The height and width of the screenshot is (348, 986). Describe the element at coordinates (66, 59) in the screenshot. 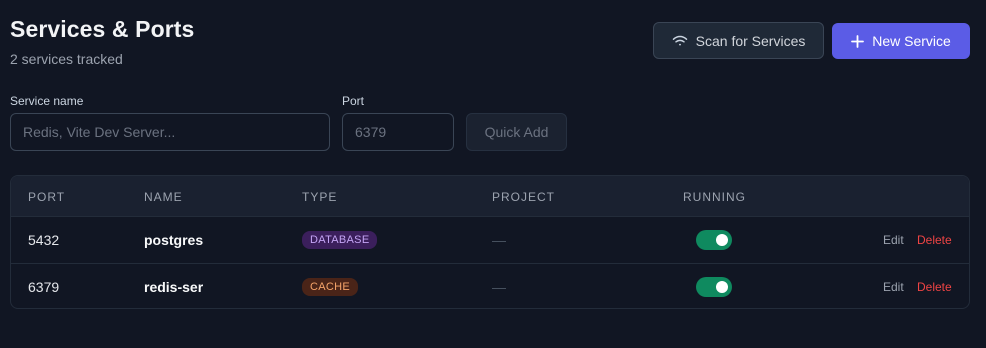

I see `page-subtitle: 2 services tracked` at that location.